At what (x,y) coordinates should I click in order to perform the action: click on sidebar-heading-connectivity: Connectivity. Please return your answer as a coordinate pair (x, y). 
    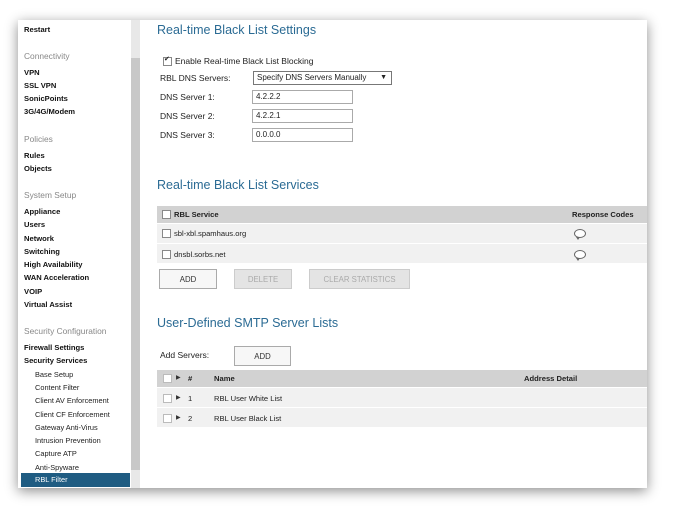
    Looking at the image, I should click on (47, 56).